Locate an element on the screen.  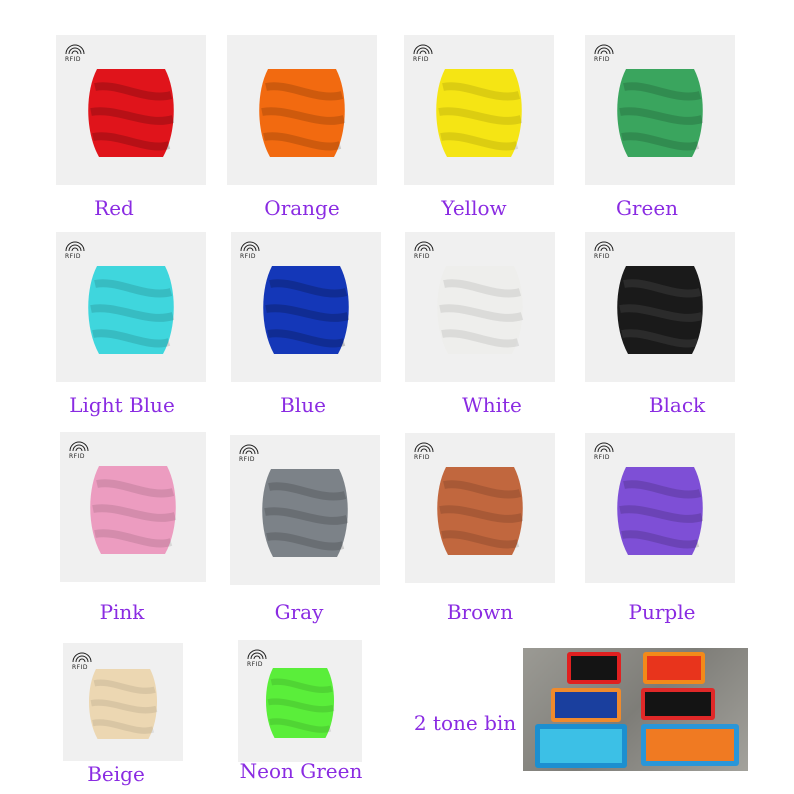
vase-black is located at coordinates (660, 310).